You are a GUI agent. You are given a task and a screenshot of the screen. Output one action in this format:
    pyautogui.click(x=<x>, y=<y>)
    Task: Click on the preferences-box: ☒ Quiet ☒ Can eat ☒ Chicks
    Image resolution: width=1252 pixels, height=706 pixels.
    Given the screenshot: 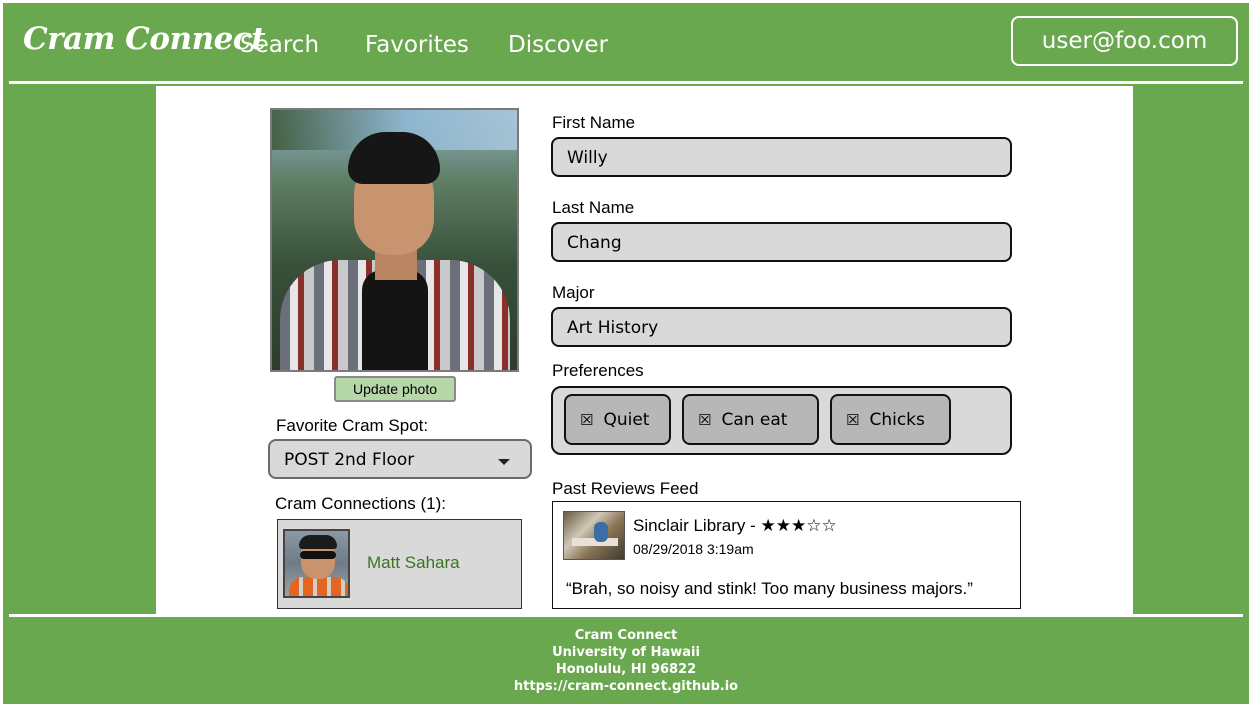 What is the action you would take?
    pyautogui.click(x=781, y=420)
    